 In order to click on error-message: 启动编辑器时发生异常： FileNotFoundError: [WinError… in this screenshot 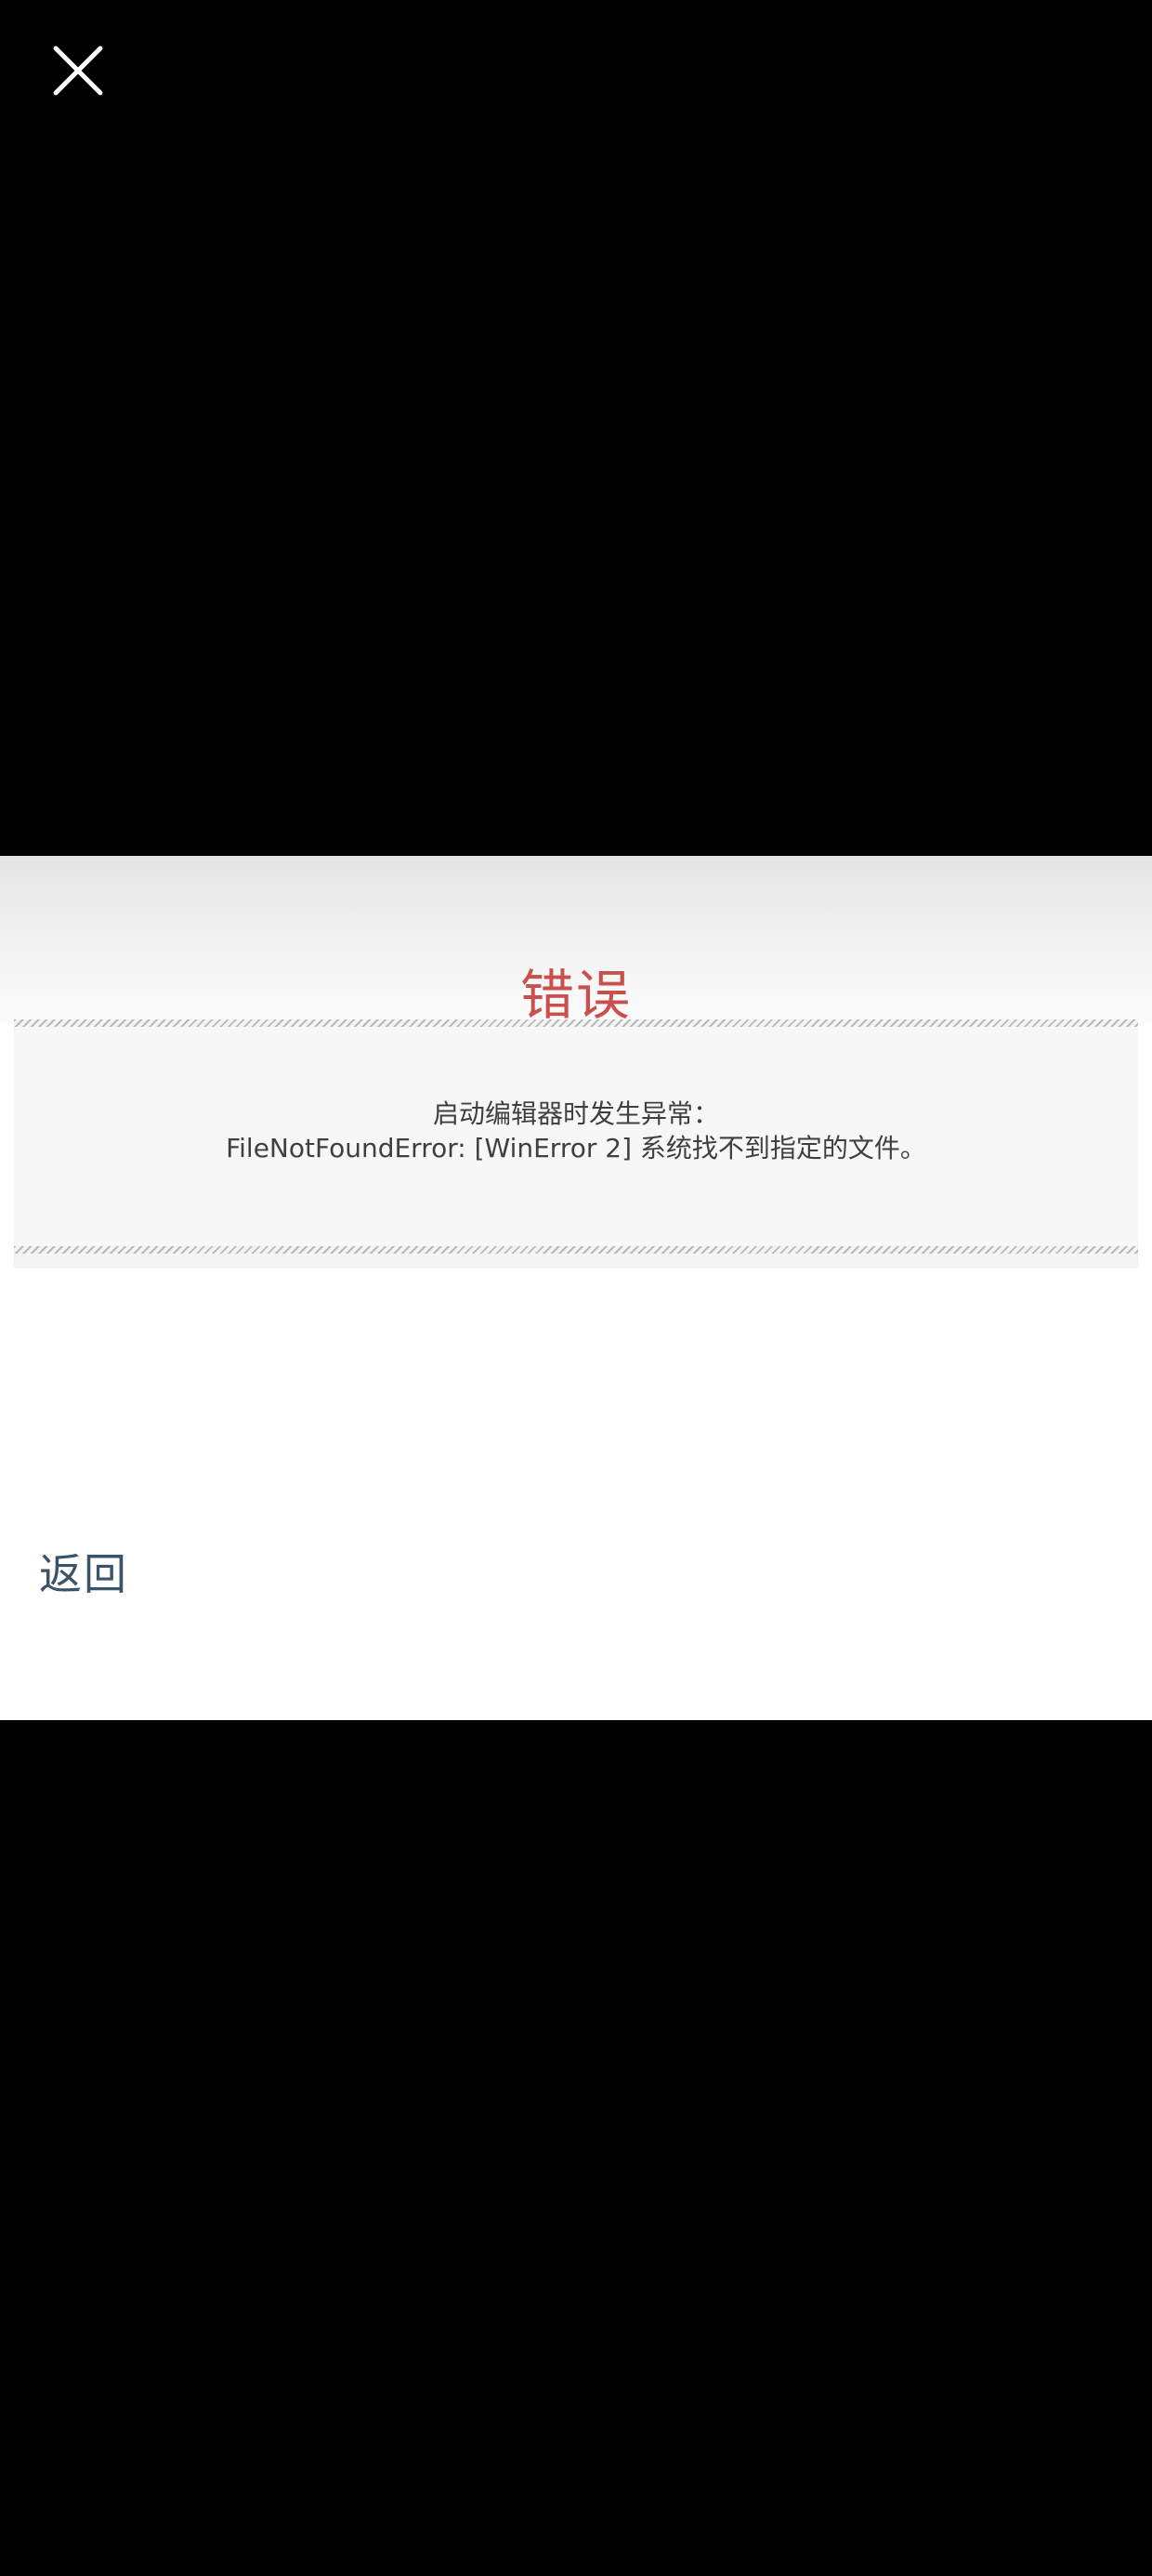, I will do `click(576, 1131)`.